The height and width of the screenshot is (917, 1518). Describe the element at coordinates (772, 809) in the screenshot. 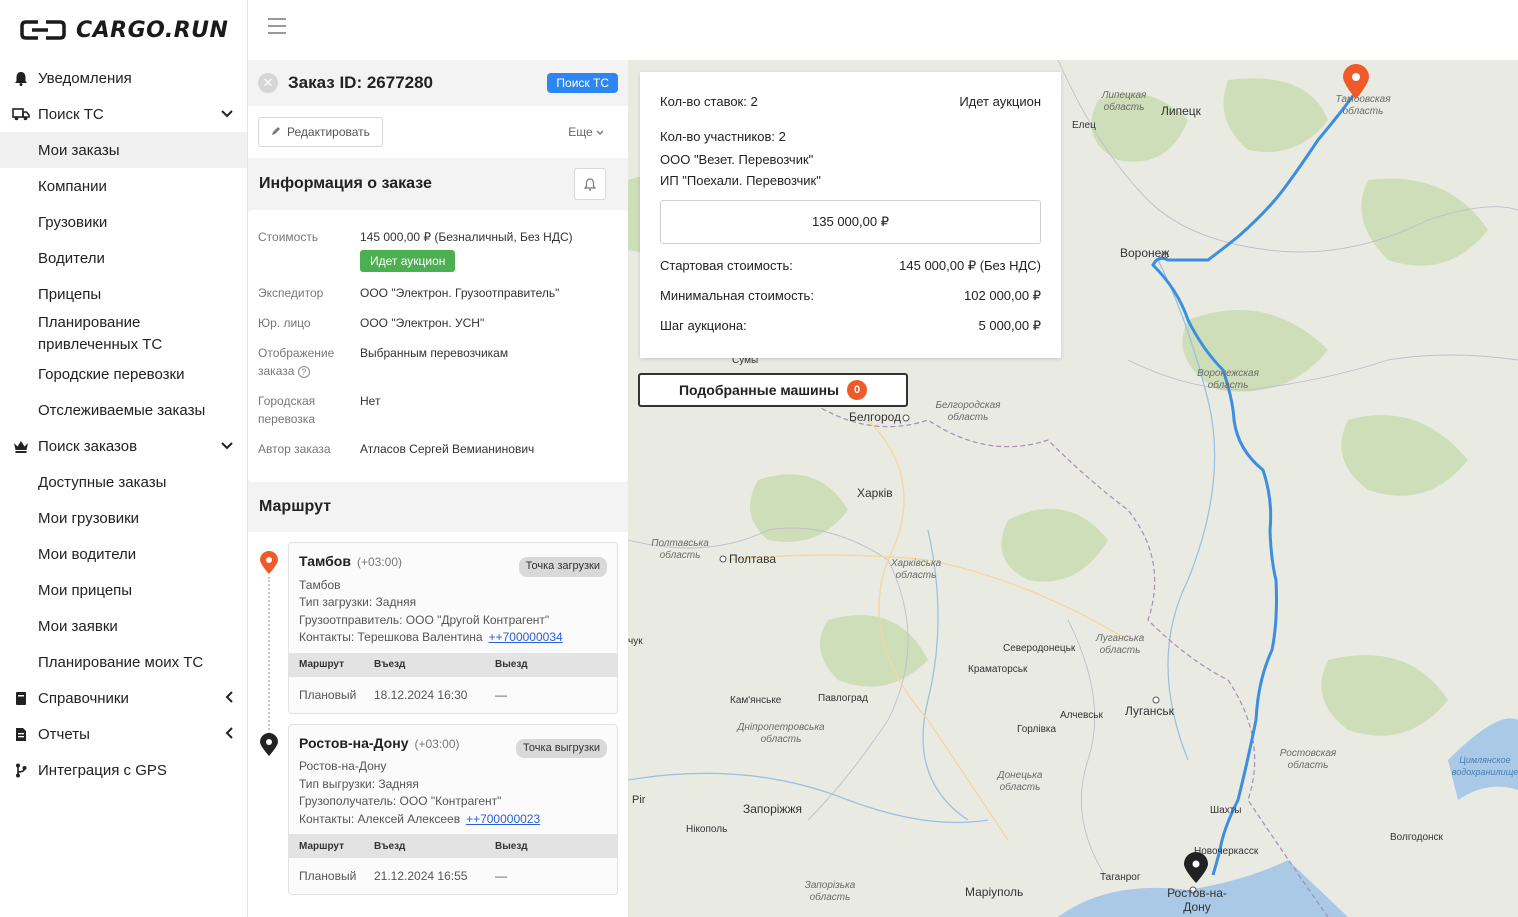

I see `map-city-label: Запоріжжя` at that location.